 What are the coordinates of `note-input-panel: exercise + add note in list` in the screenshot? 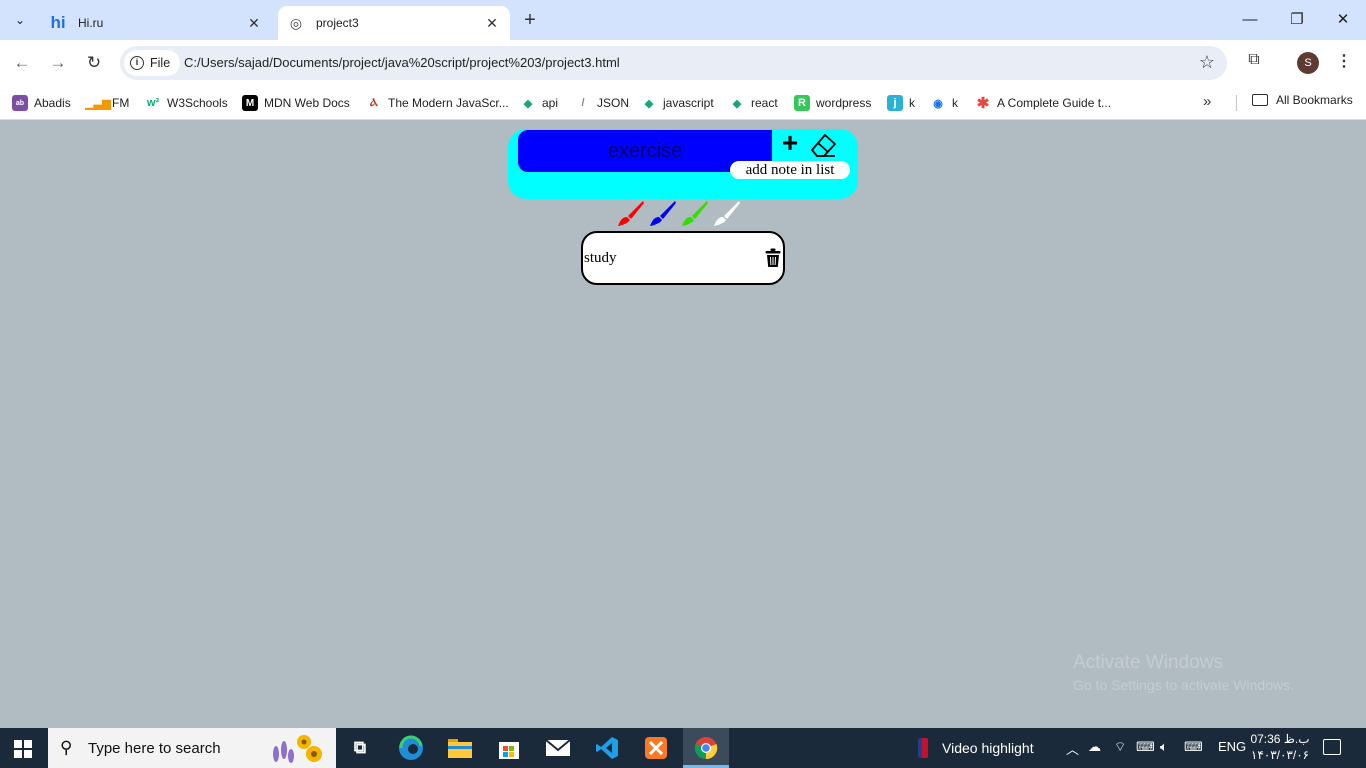 It's located at (683, 164).